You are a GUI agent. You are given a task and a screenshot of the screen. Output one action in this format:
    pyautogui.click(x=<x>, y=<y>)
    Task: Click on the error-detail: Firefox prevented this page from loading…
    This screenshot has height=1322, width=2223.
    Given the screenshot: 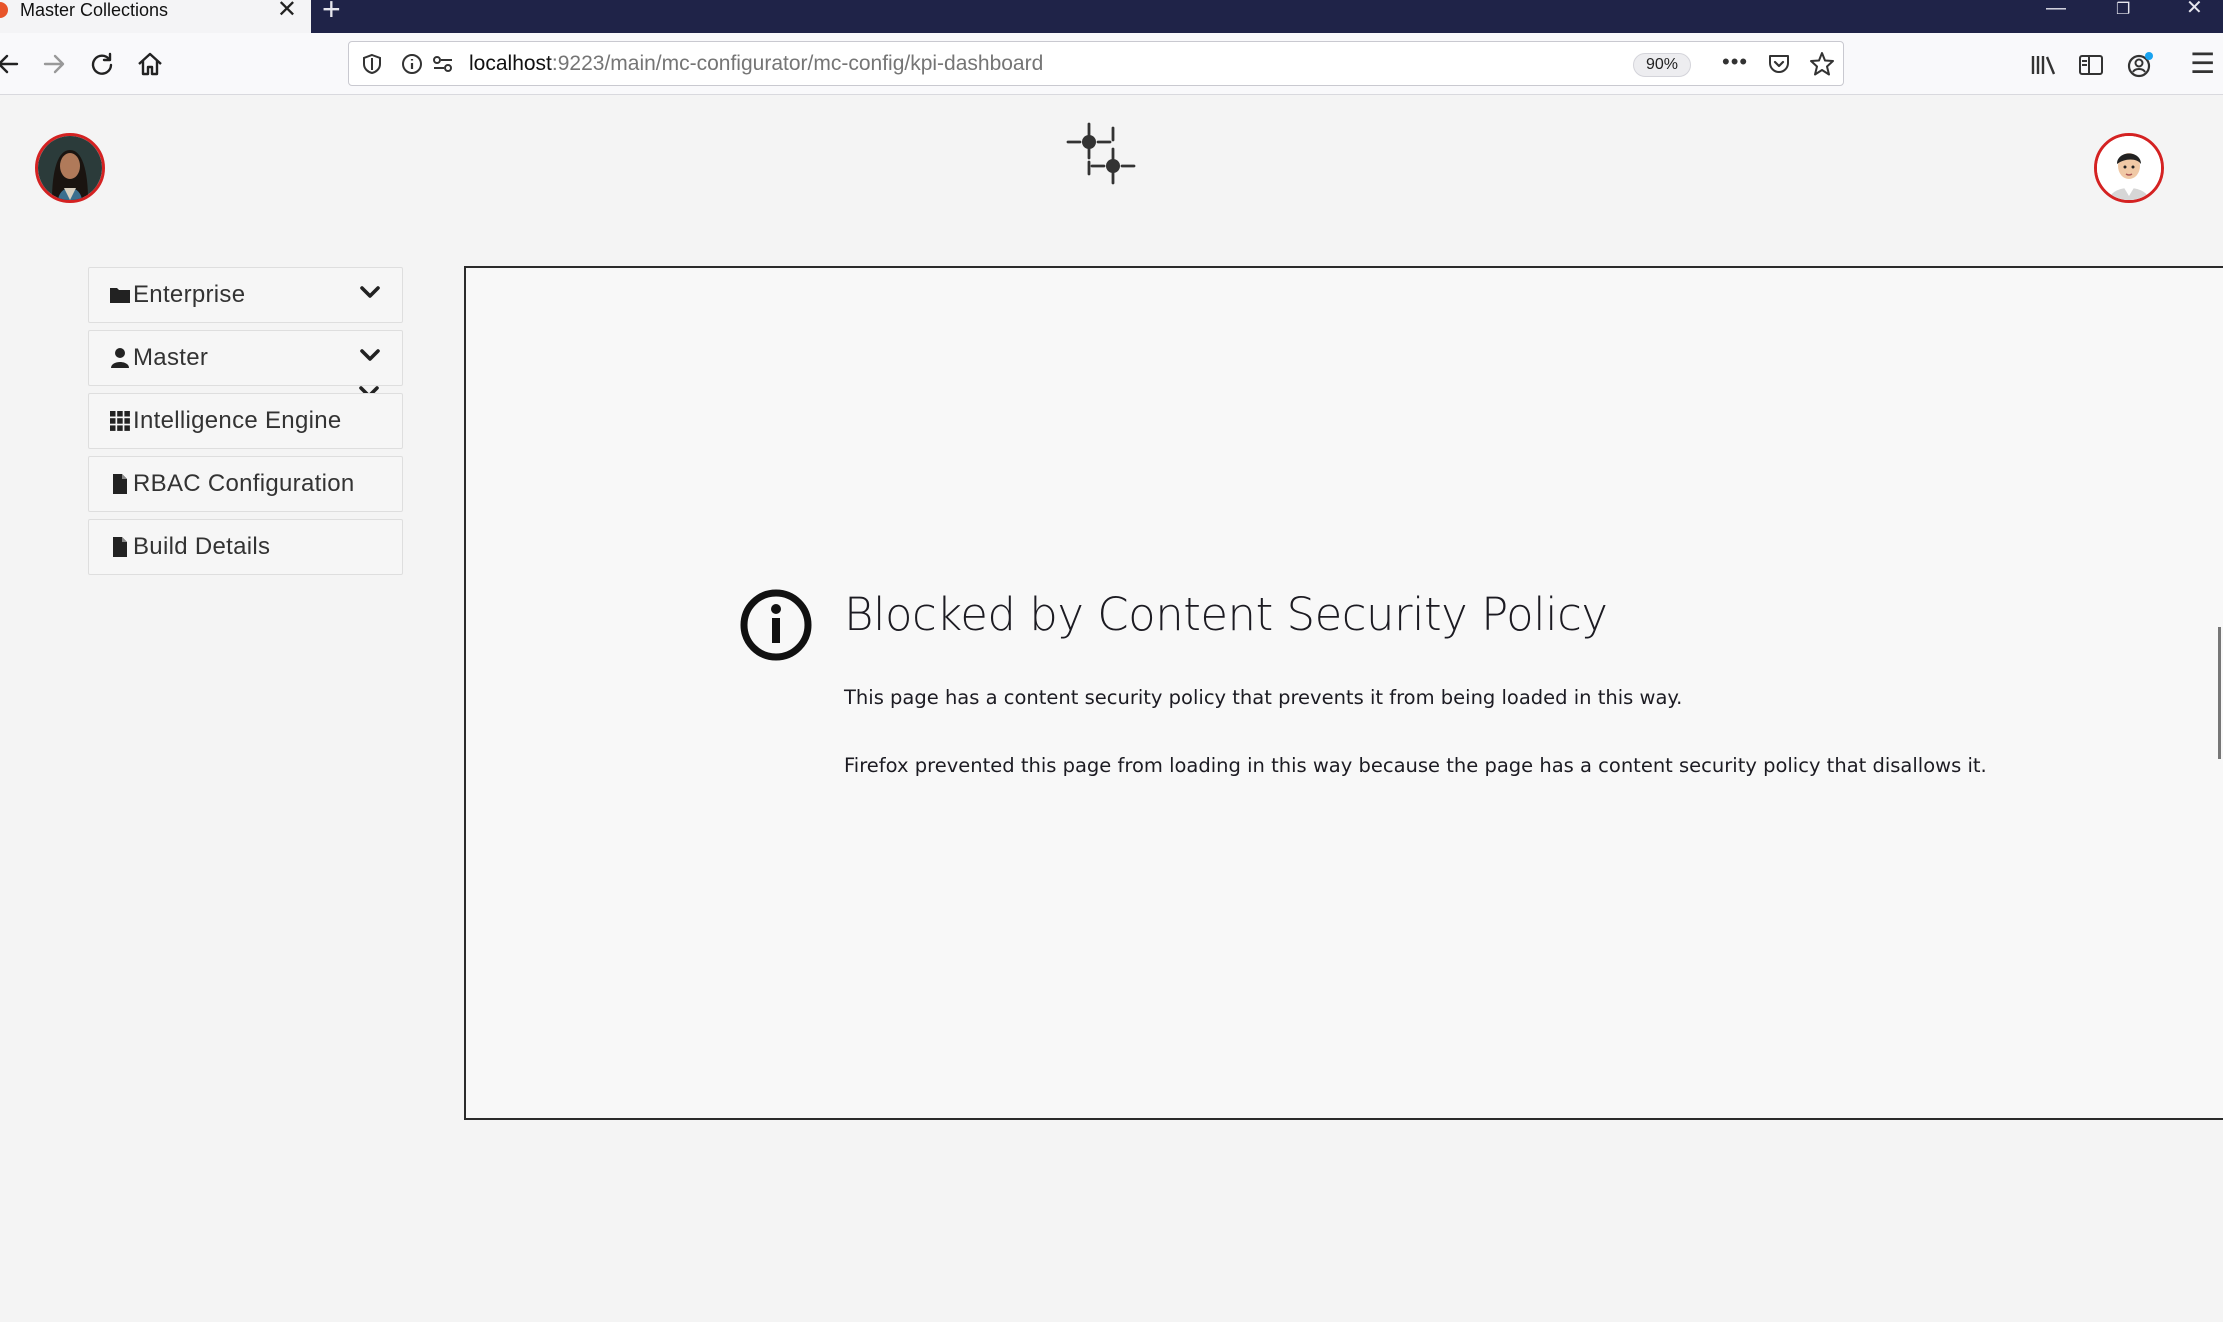 What is the action you would take?
    pyautogui.click(x=1415, y=765)
    